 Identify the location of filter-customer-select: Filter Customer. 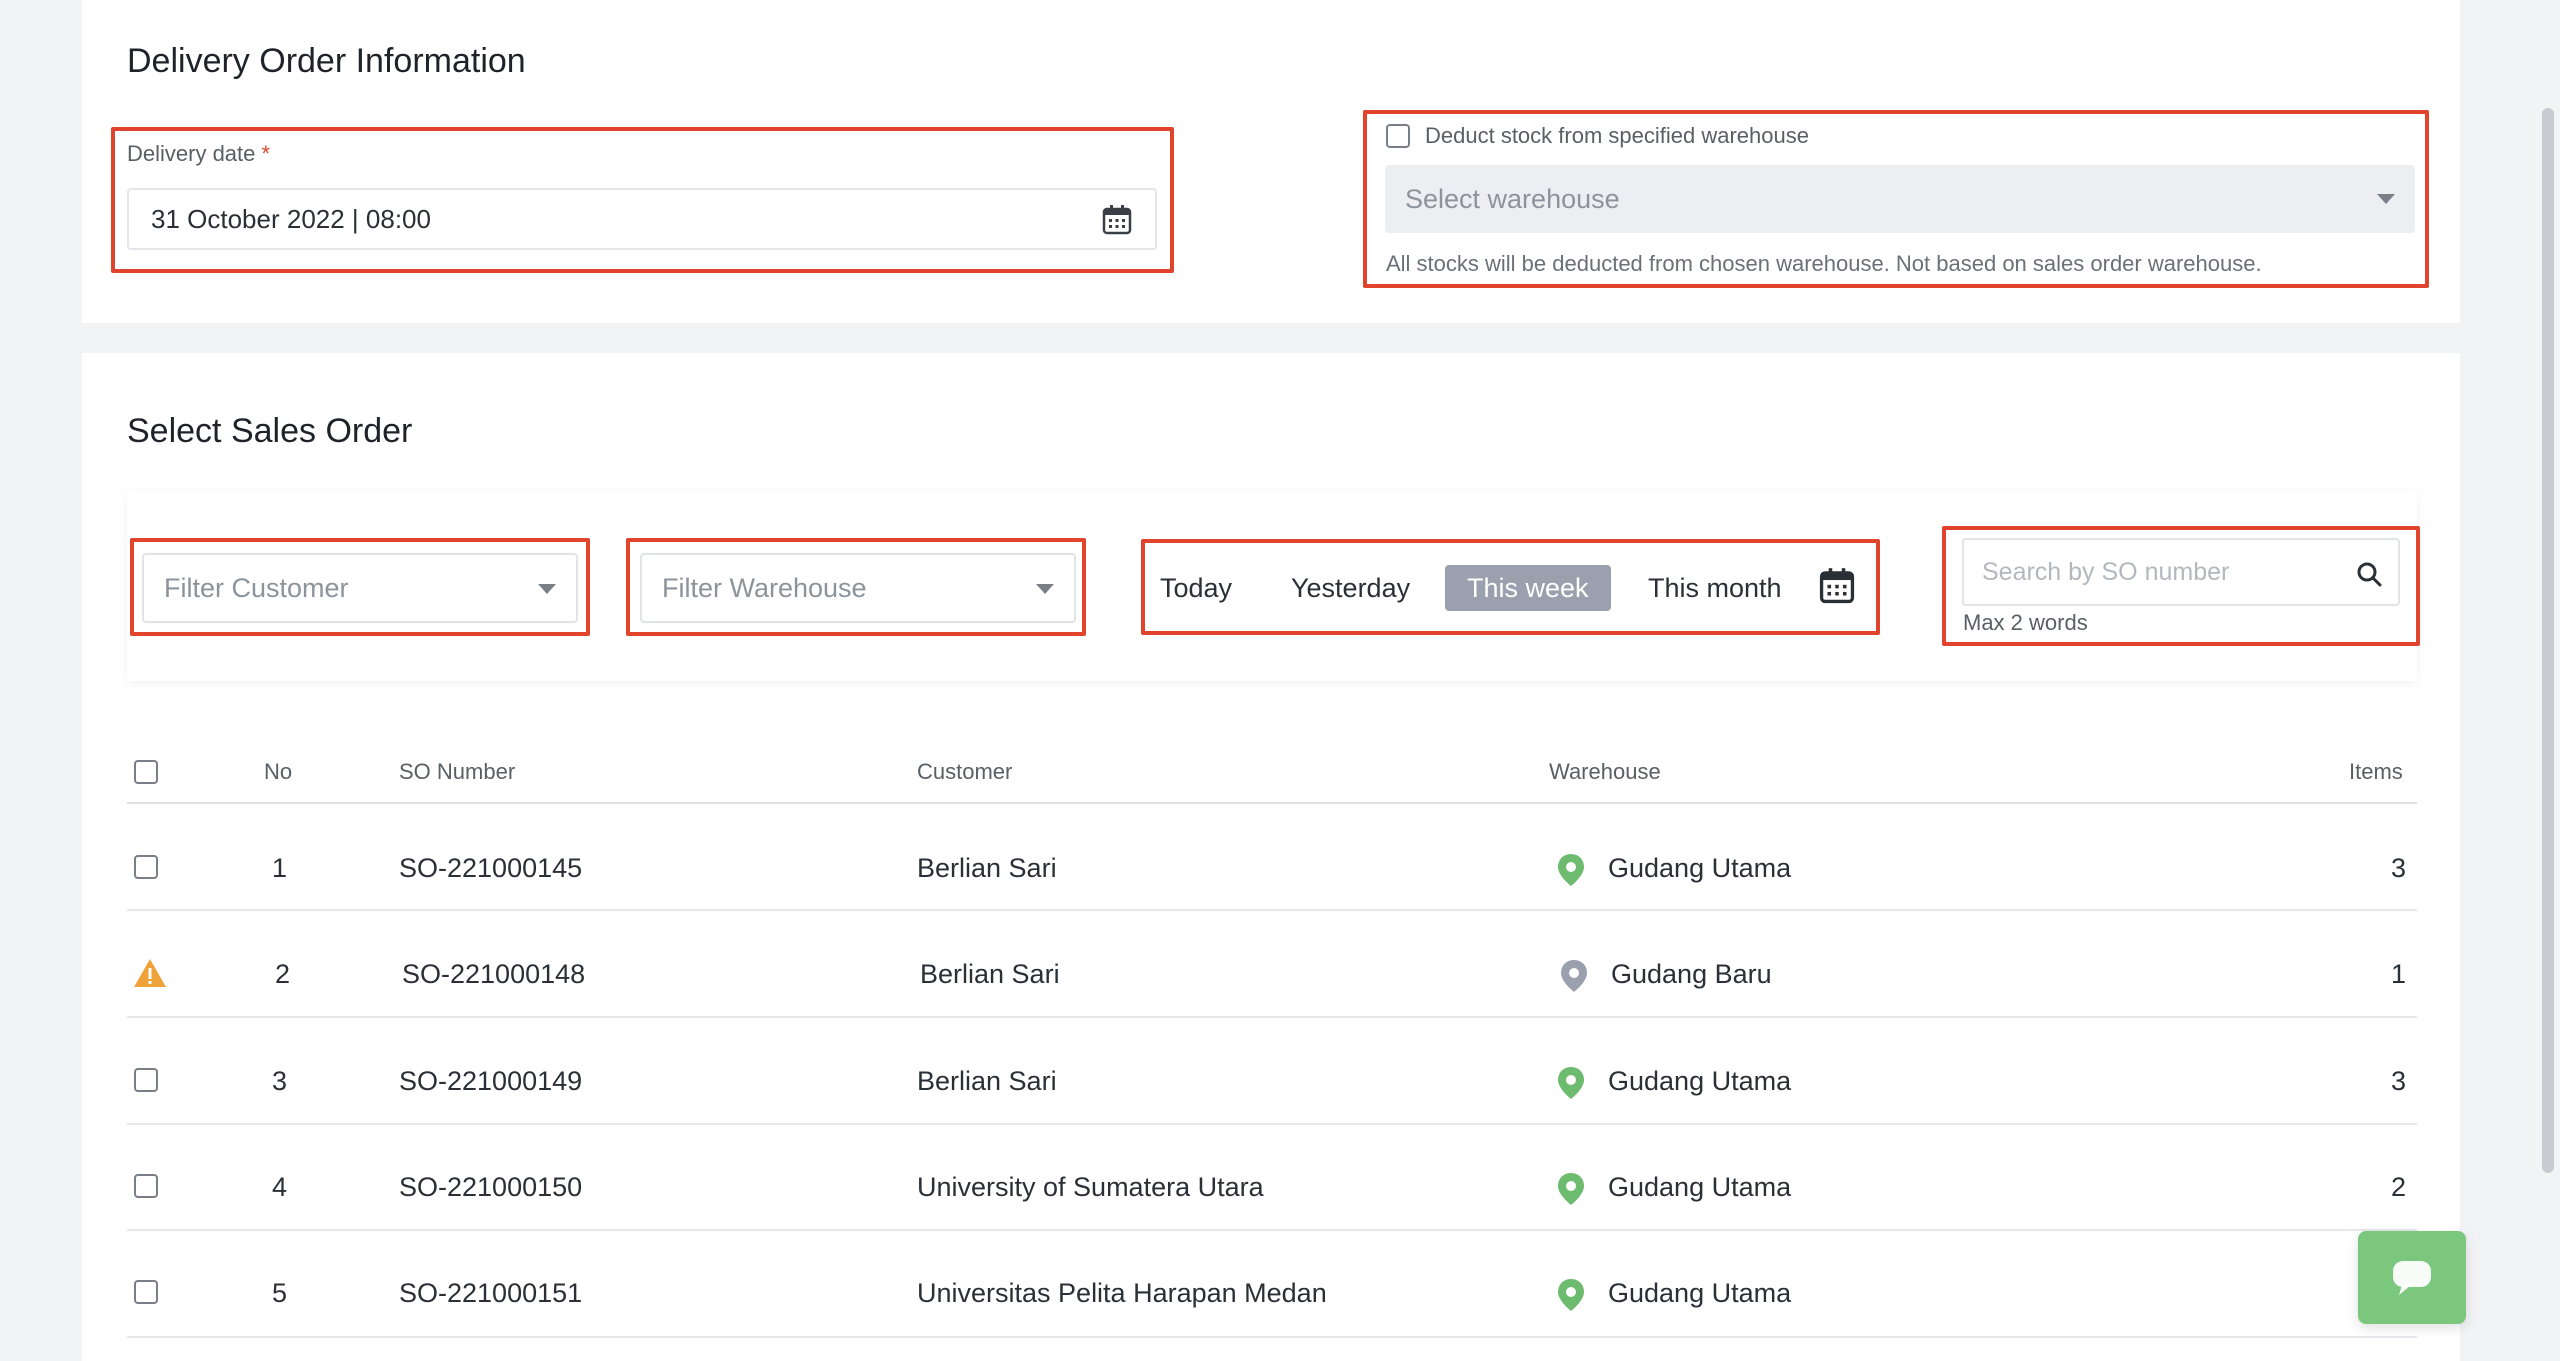
(360, 588).